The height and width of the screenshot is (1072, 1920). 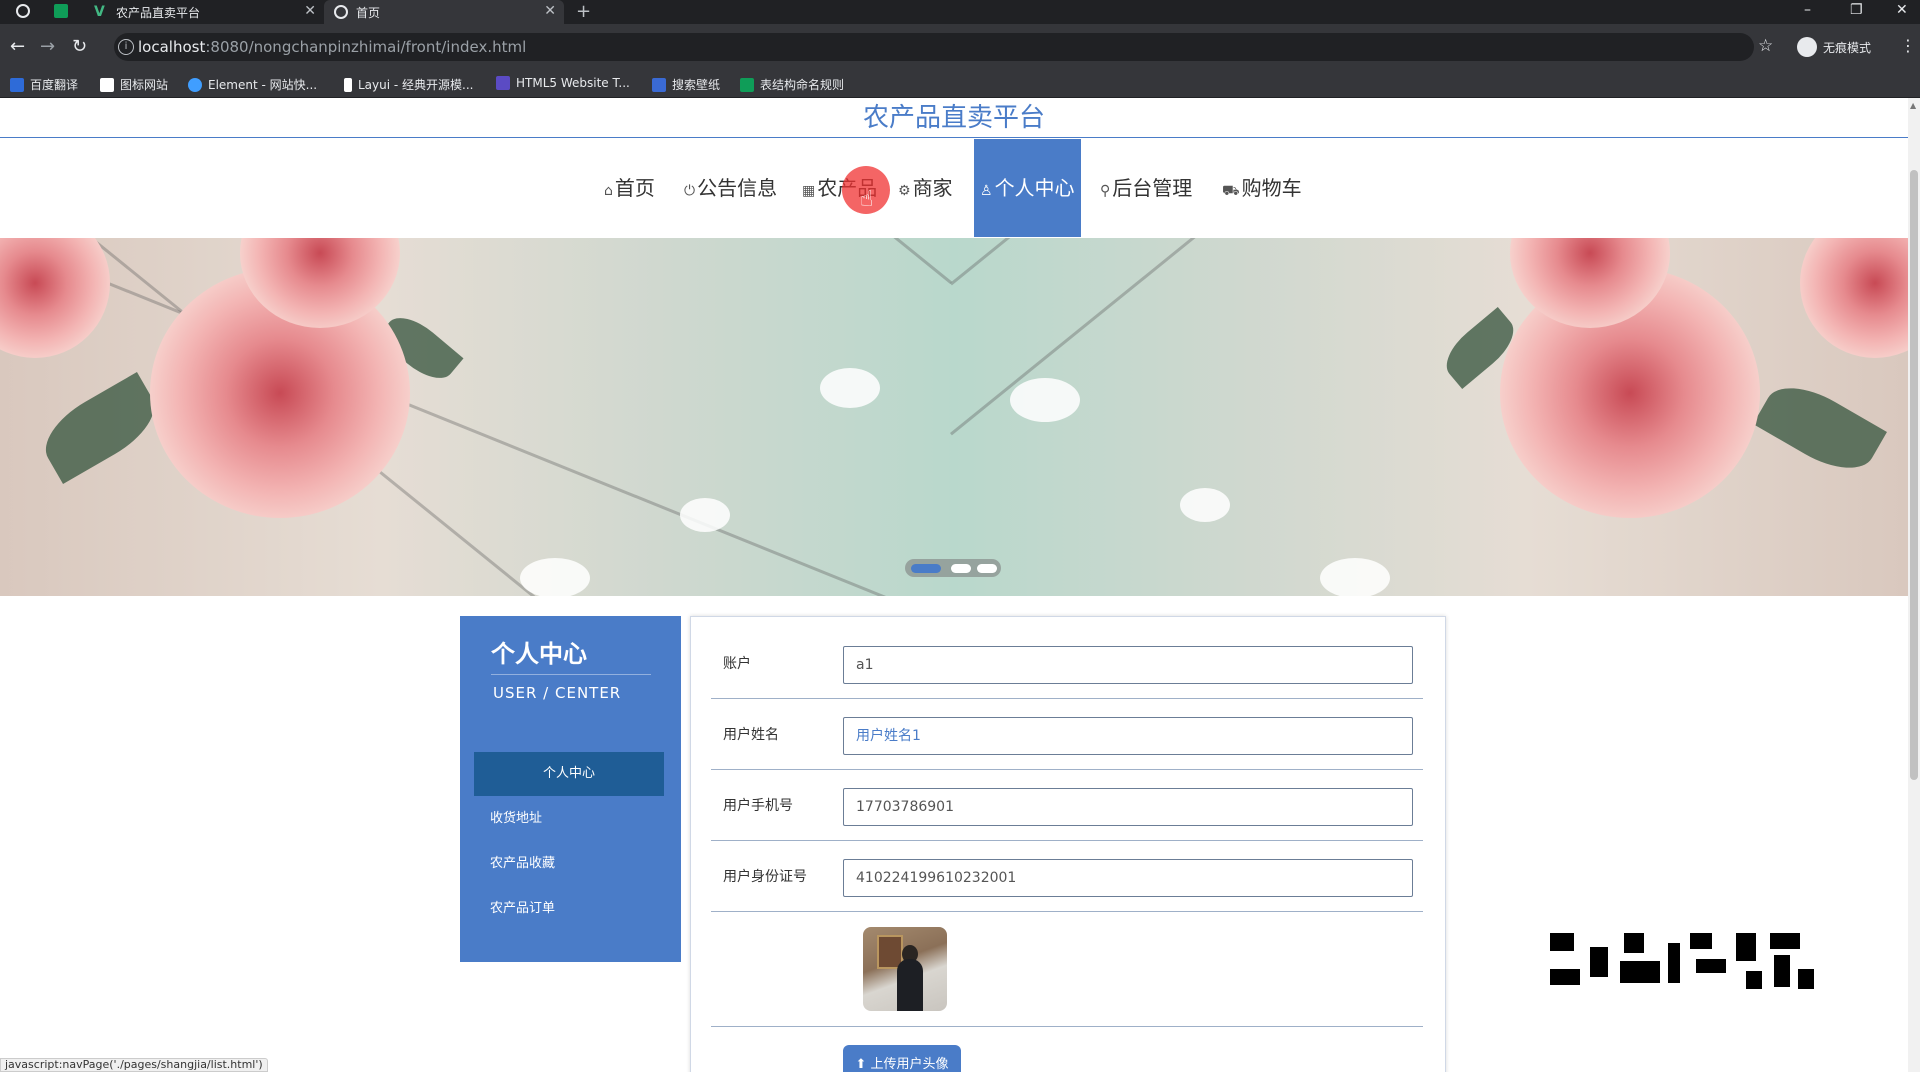 What do you see at coordinates (910, 985) in the screenshot?
I see `avatar-person` at bounding box center [910, 985].